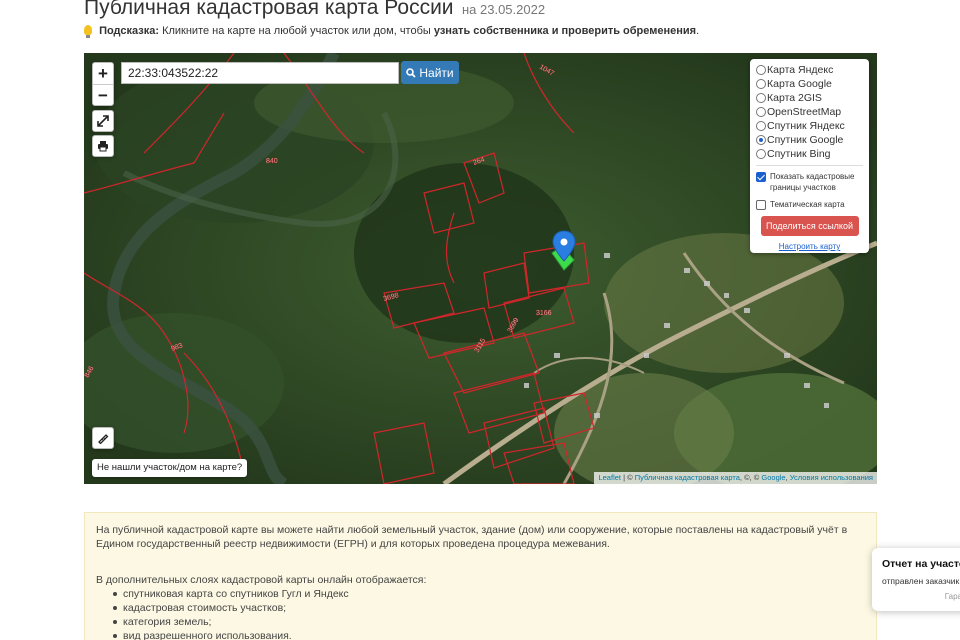 The image size is (960, 640). Describe the element at coordinates (272, 161) in the screenshot. I see `parcel-label: 840` at that location.